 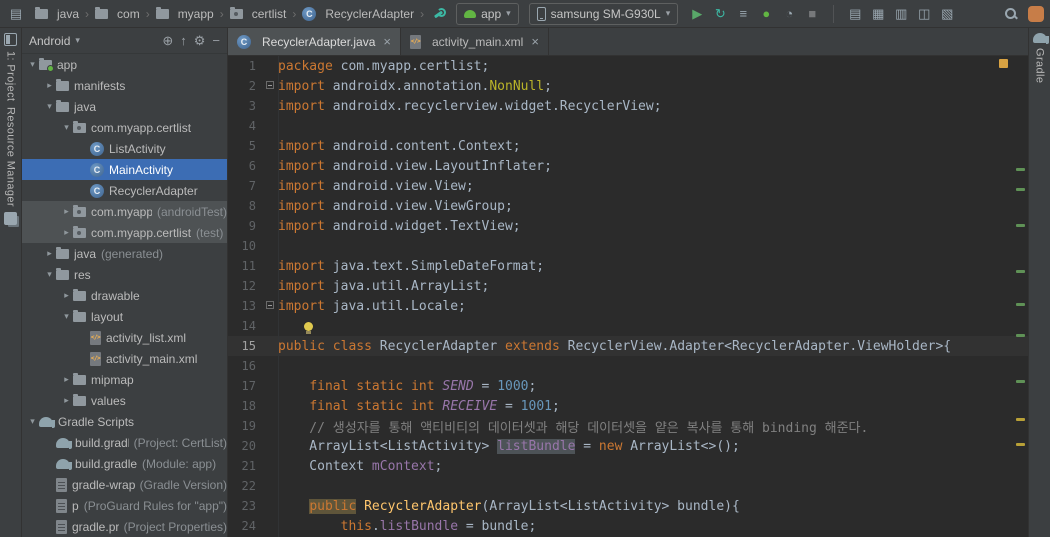 I want to click on run-config-select: app ▾, so click(x=487, y=13).